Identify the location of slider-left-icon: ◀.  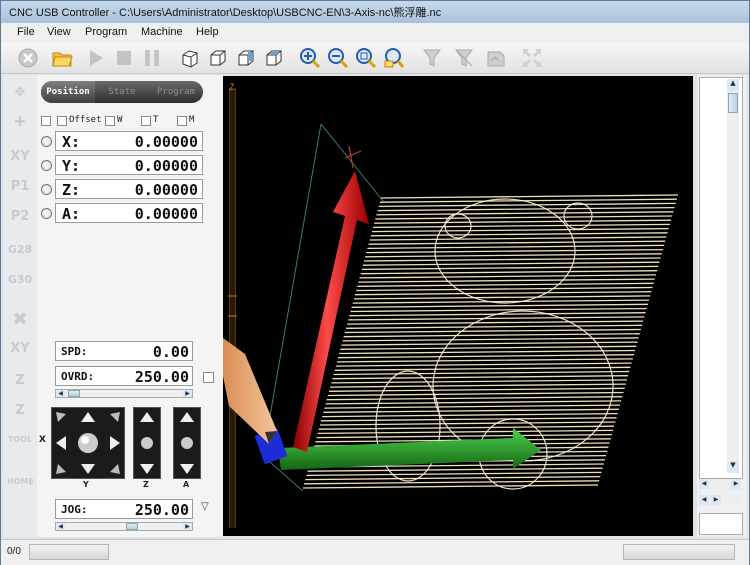
(60, 393).